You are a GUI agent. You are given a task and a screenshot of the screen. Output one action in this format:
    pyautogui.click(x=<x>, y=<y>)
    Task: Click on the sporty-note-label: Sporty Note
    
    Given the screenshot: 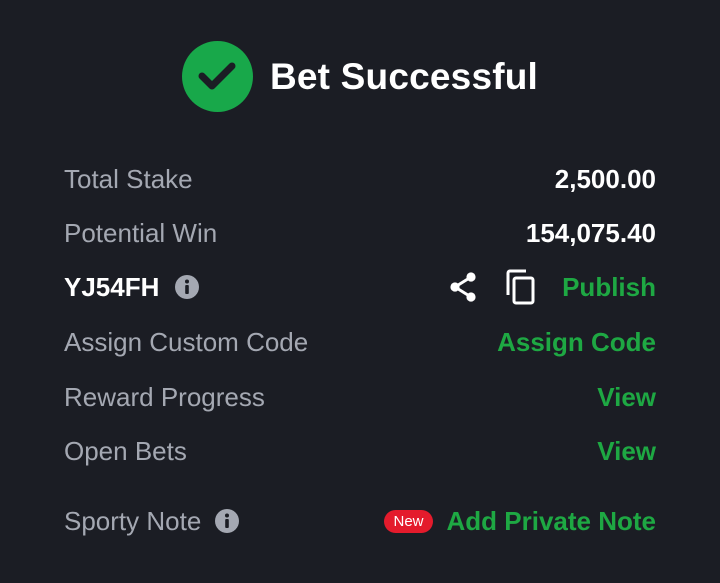 What is the action you would take?
    pyautogui.click(x=133, y=520)
    